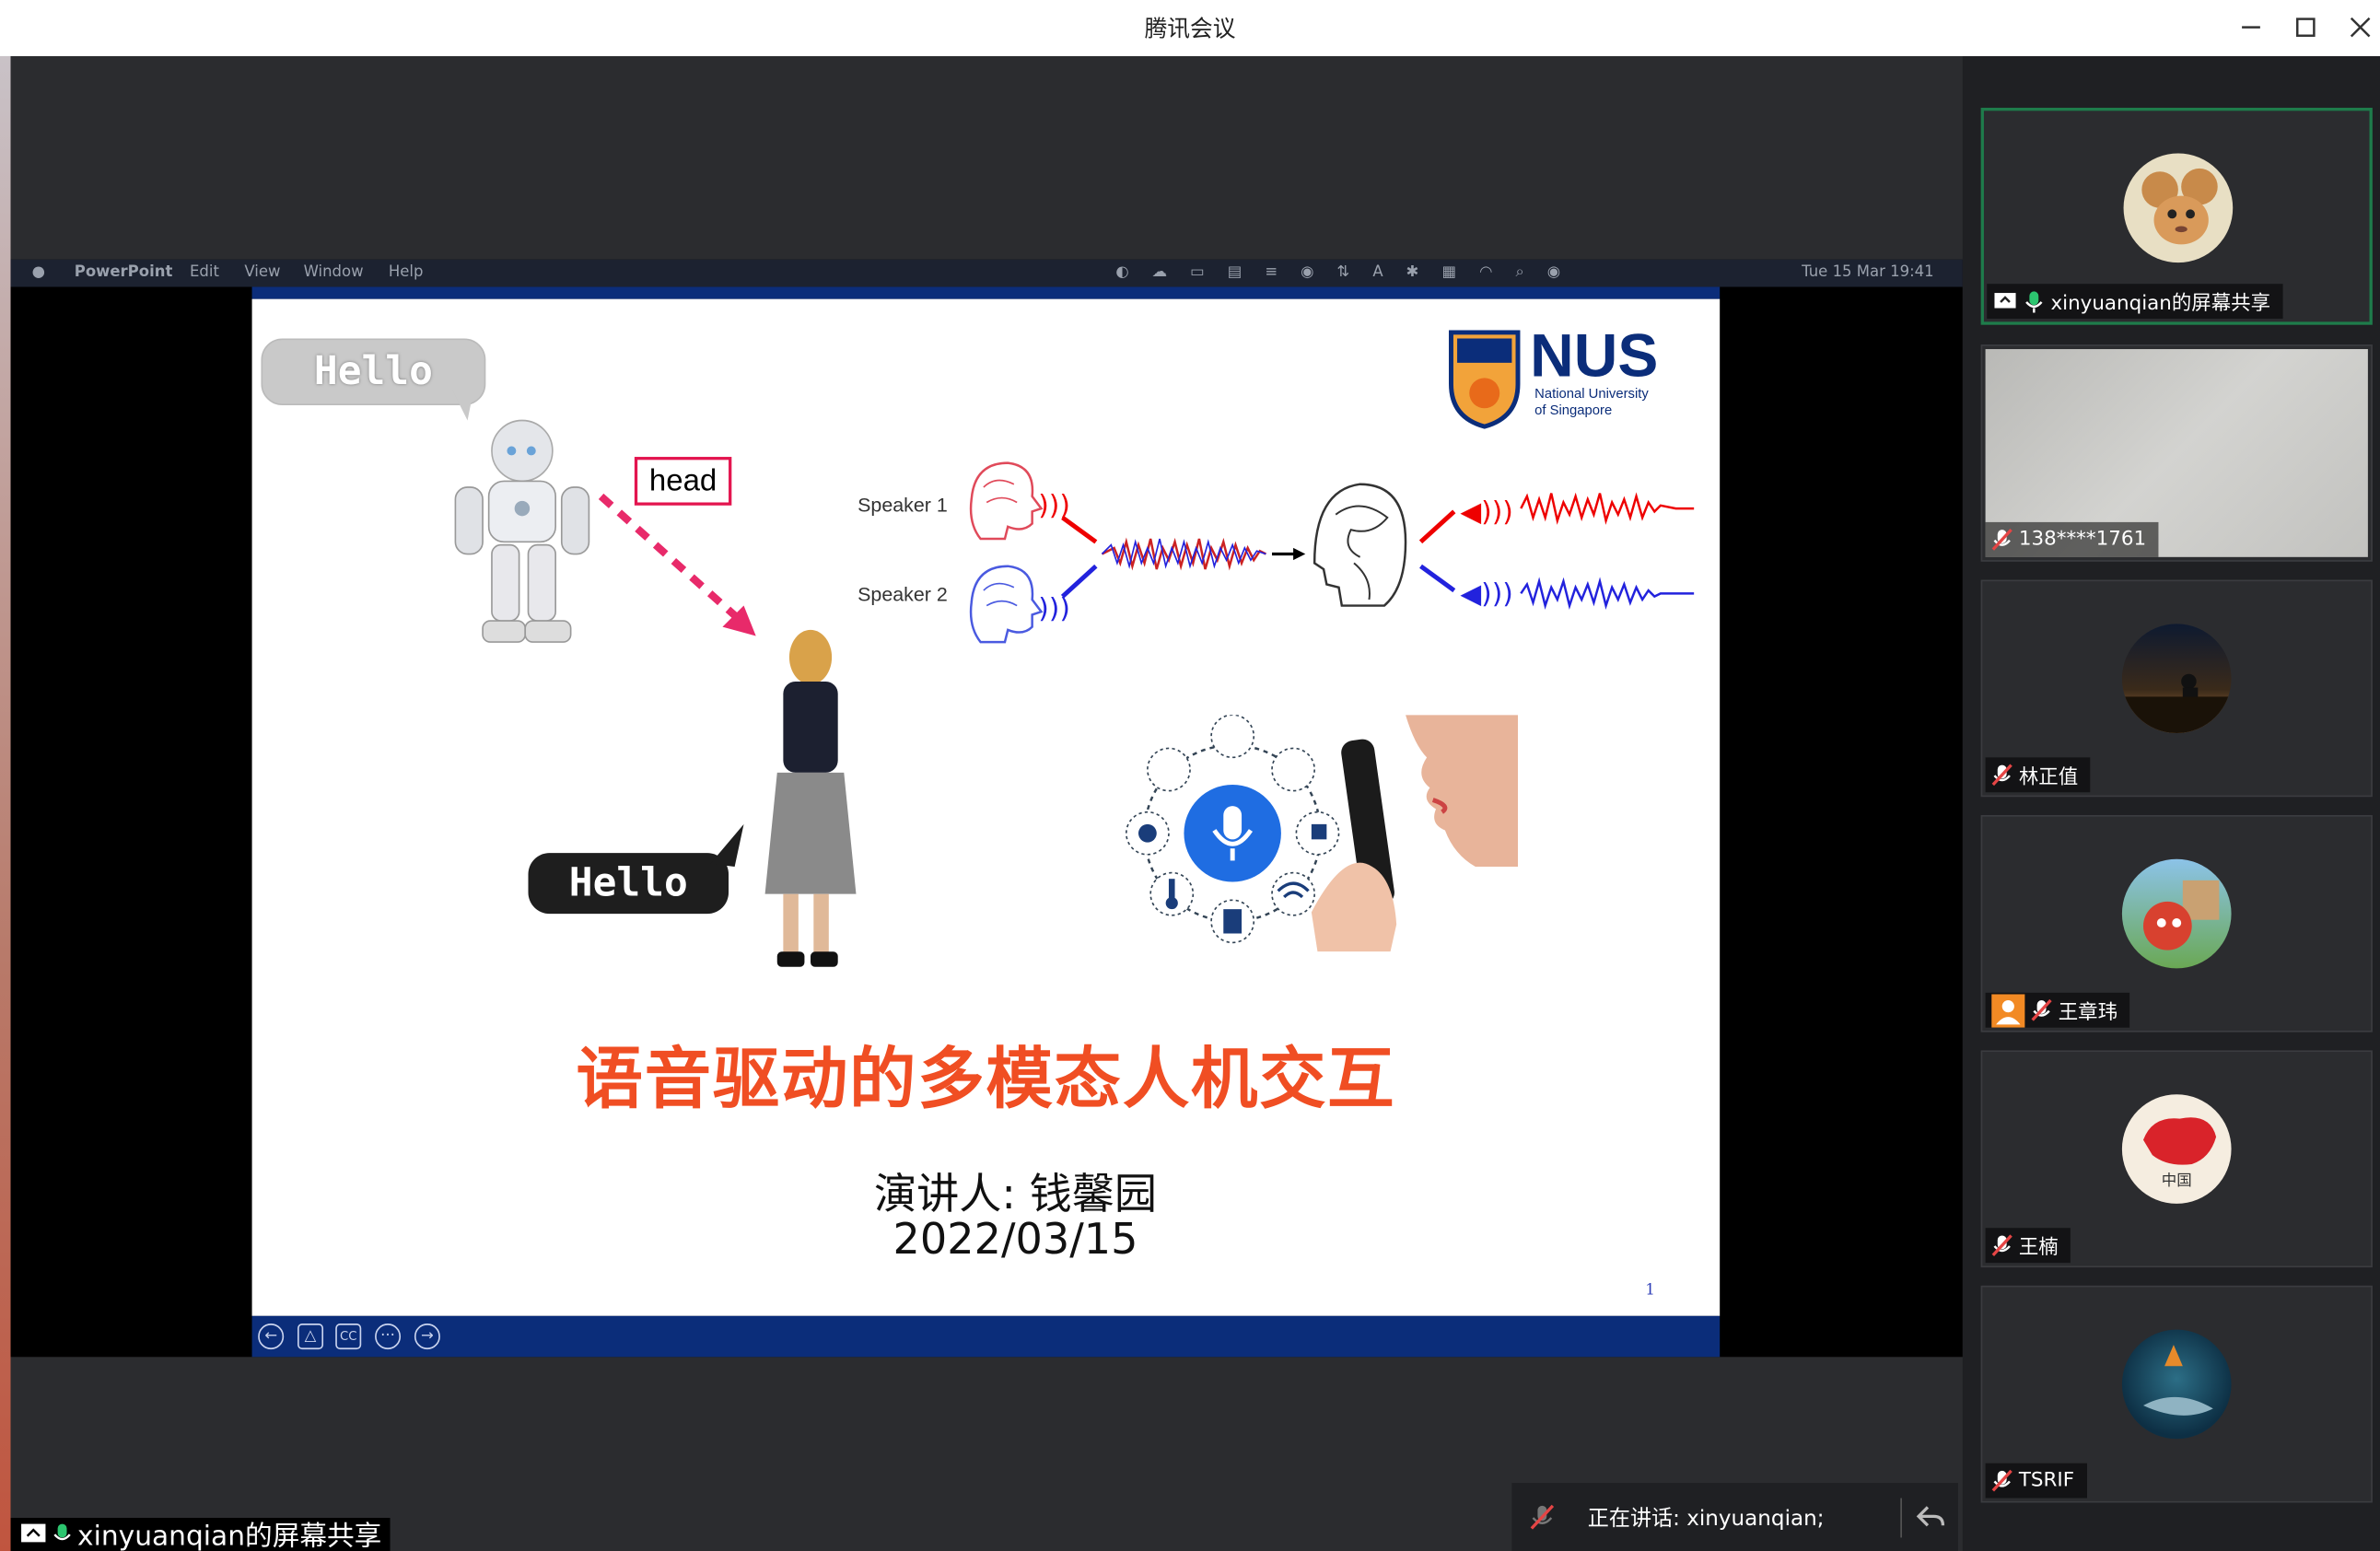 The width and height of the screenshot is (2380, 1551). Describe the element at coordinates (1342, 272) in the screenshot. I see `mac-status-icons: ◐ ☁ ▭ ▤ ≡ ◉ ⇅ A ✱ ▦ ◠ ⌕ ◉` at that location.